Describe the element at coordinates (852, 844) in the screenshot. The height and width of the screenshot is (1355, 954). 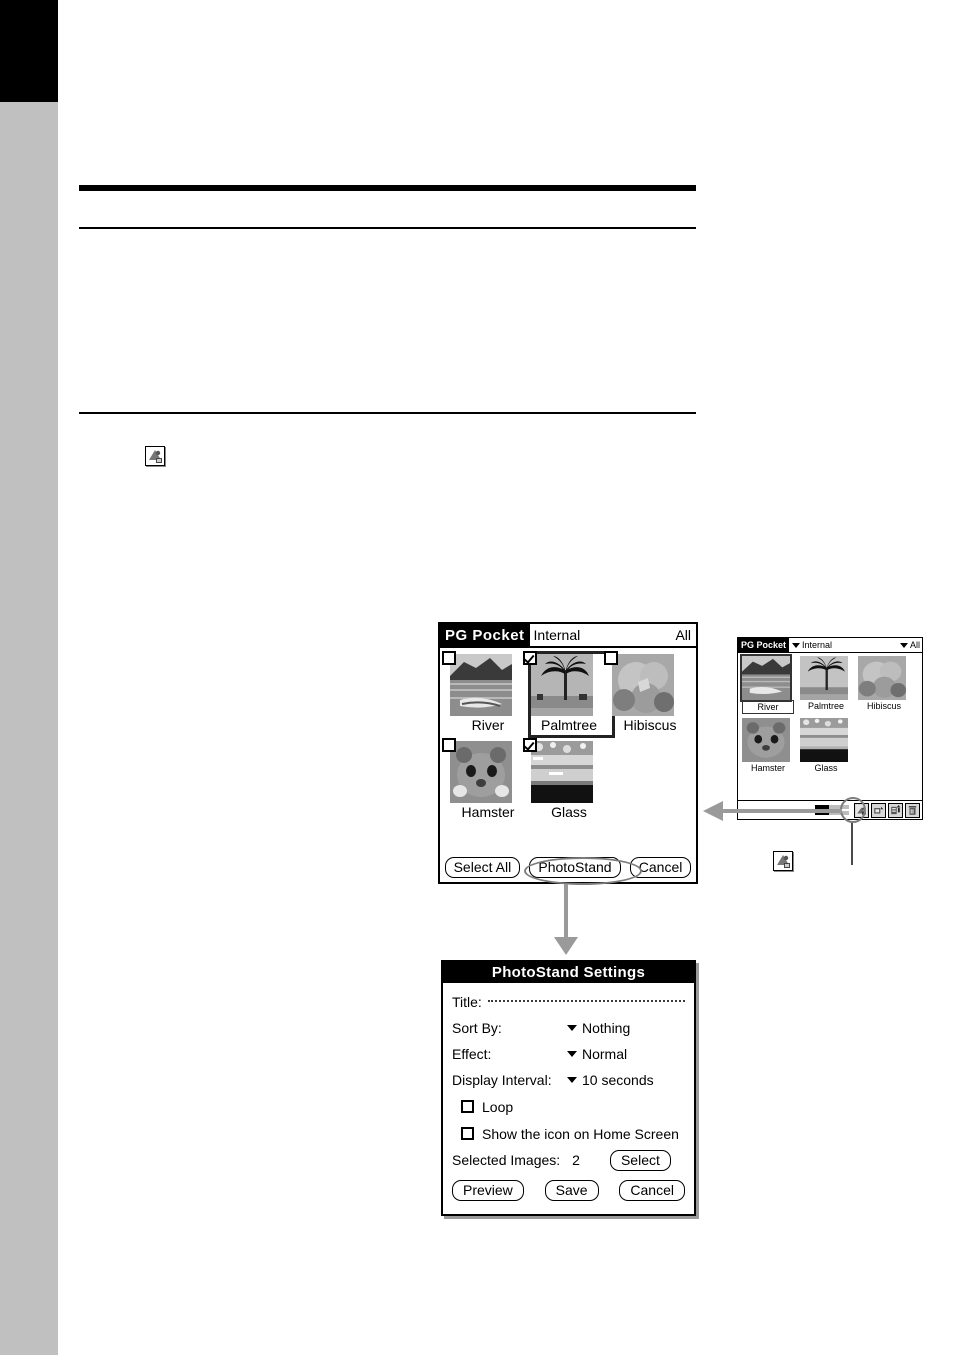
I see `callout-leader-line` at that location.